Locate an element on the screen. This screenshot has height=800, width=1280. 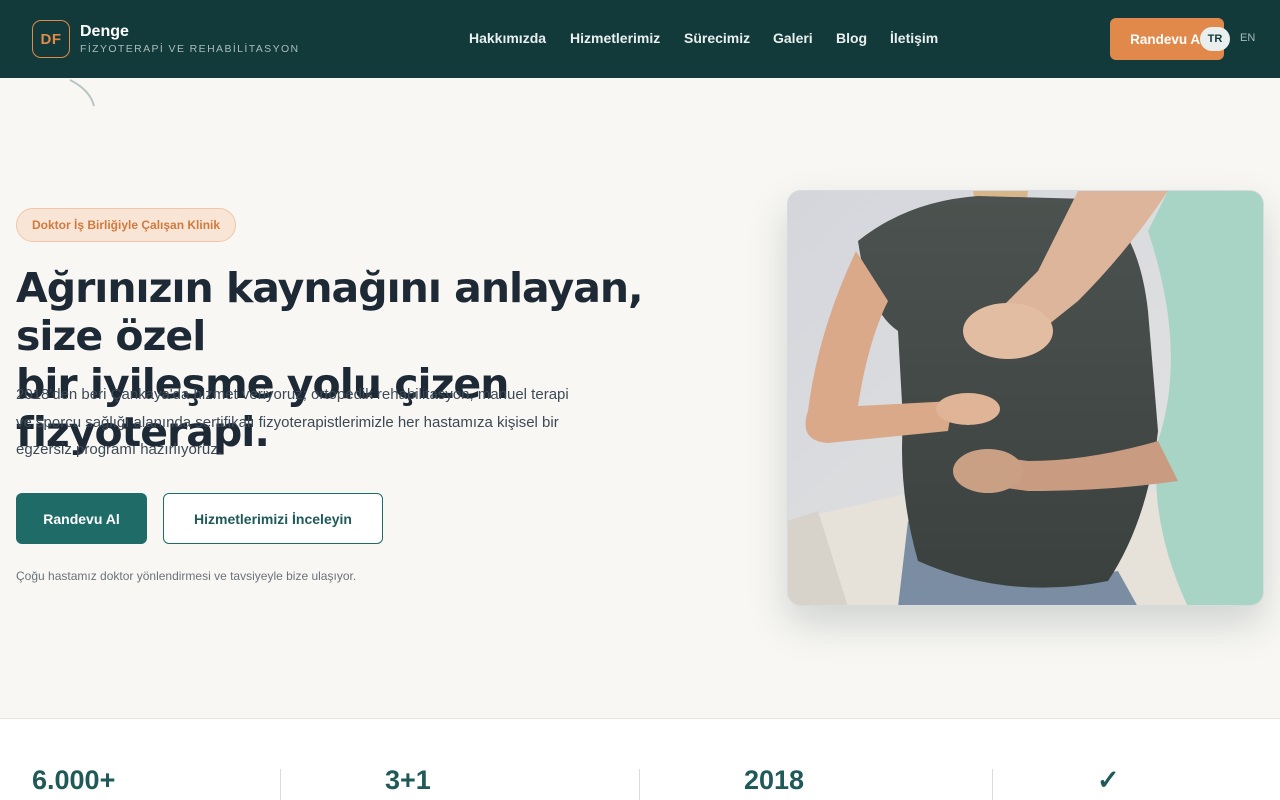
language-en-toggle: EN is located at coordinates (1247, 38).